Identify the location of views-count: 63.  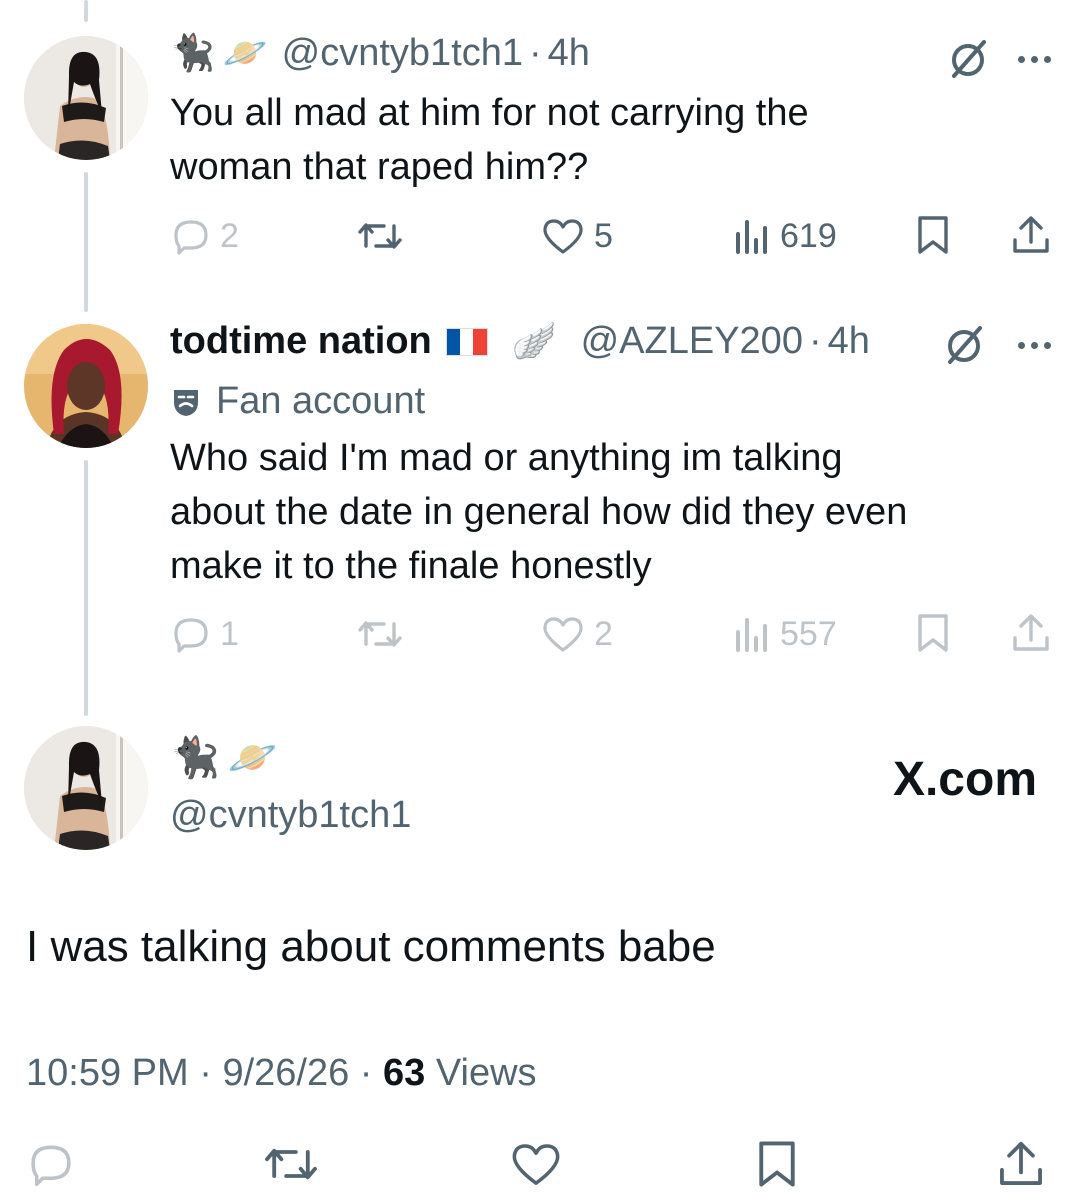
(404, 1073).